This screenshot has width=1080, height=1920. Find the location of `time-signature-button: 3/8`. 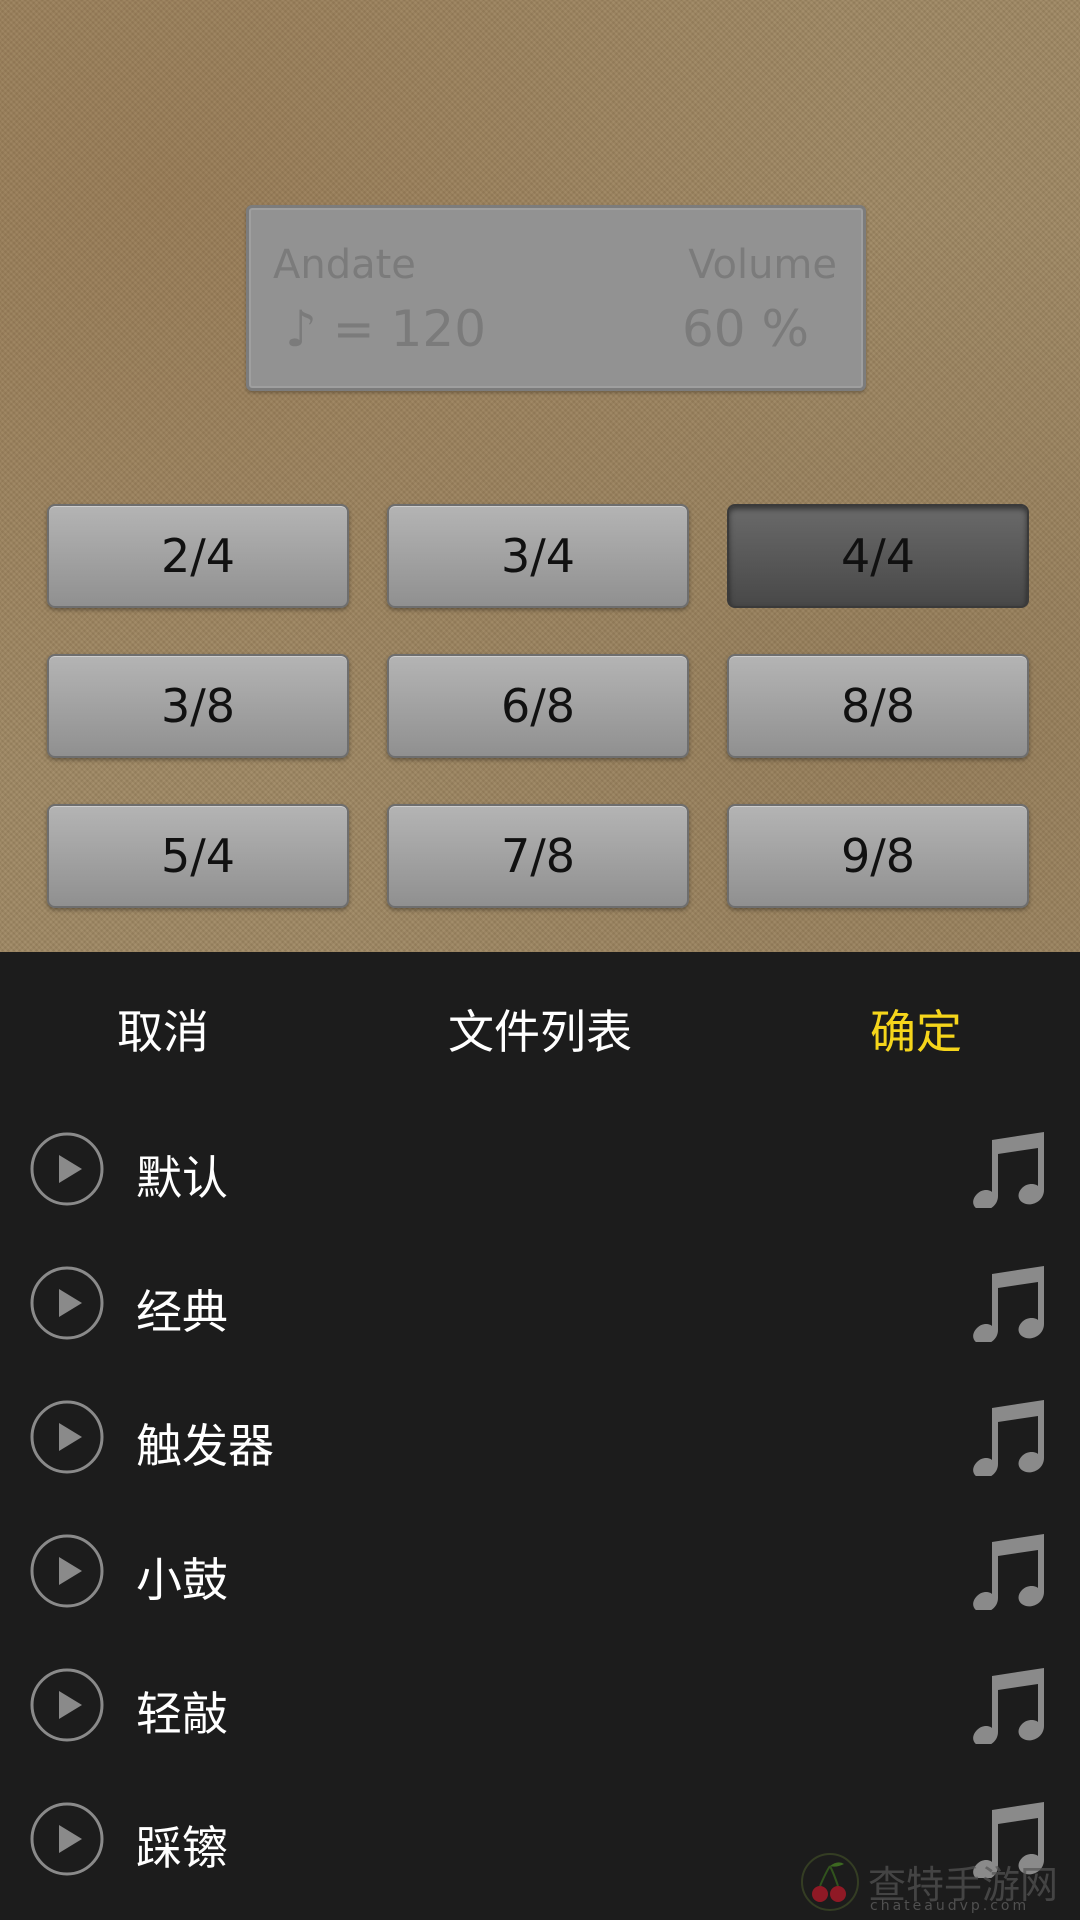

time-signature-button: 3/8 is located at coordinates (198, 706).